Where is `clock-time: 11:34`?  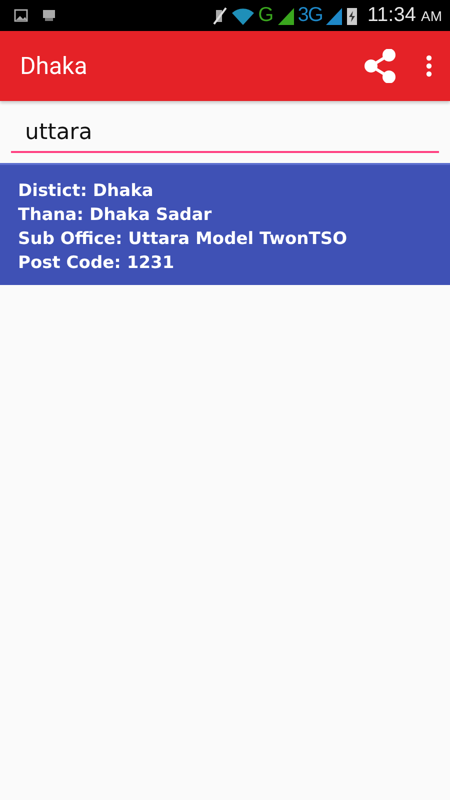 clock-time: 11:34 is located at coordinates (391, 15).